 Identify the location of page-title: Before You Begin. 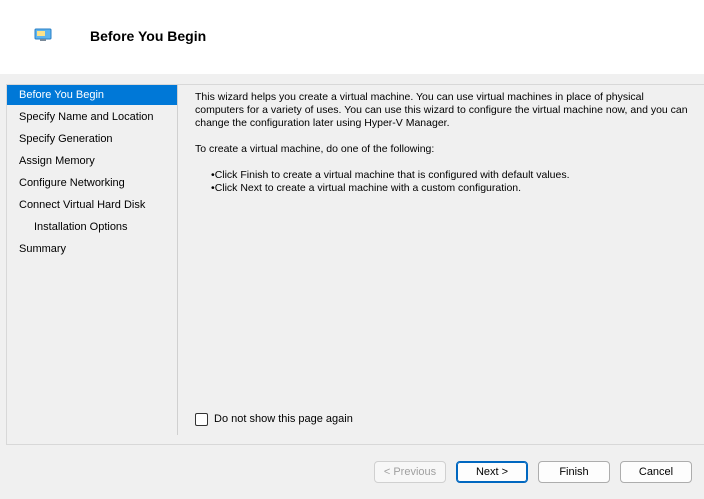
(148, 36).